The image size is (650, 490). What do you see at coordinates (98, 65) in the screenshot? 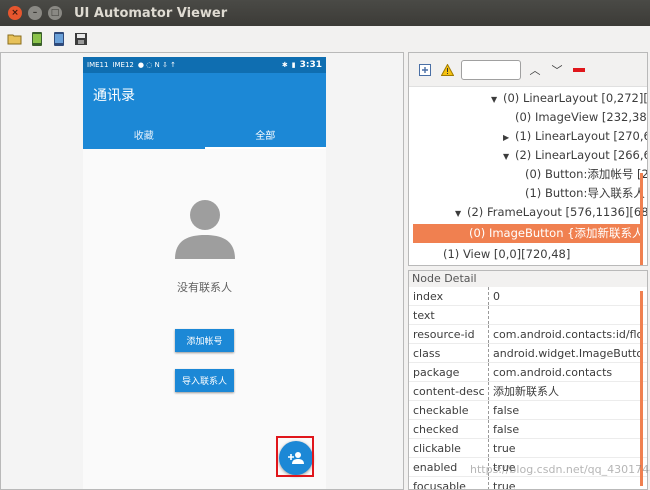
I see `carrier-label-1: IME11` at bounding box center [98, 65].